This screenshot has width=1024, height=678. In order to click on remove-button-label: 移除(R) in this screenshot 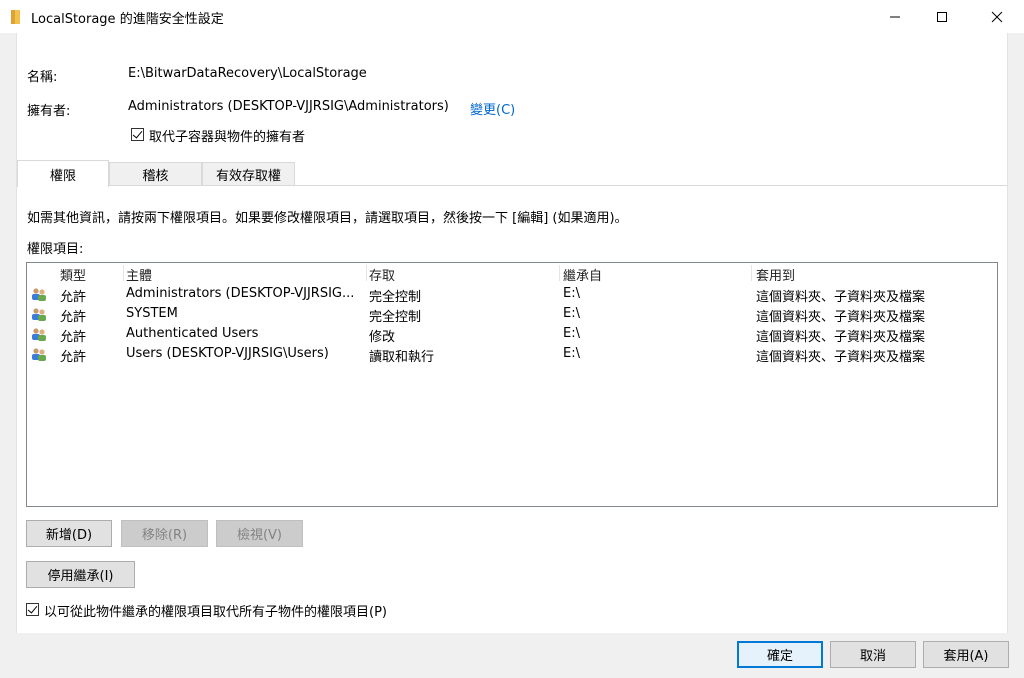, I will do `click(164, 535)`.